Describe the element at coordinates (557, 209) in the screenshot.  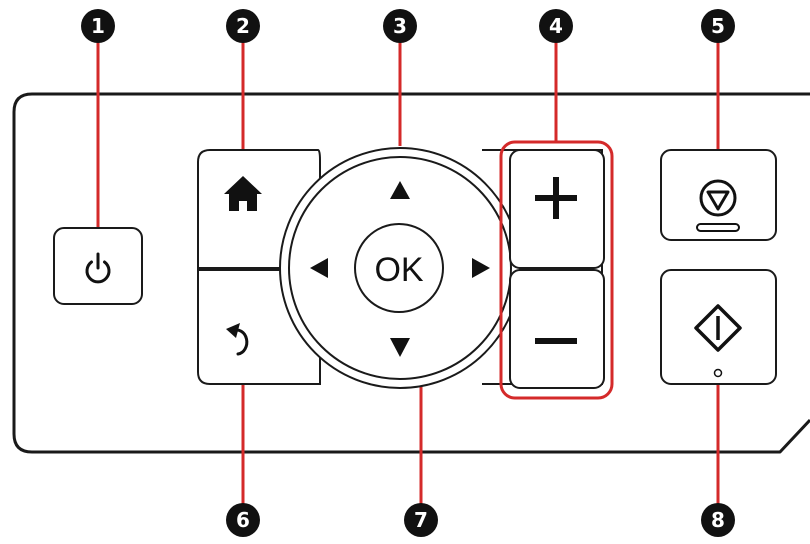
I see `plus-button` at that location.